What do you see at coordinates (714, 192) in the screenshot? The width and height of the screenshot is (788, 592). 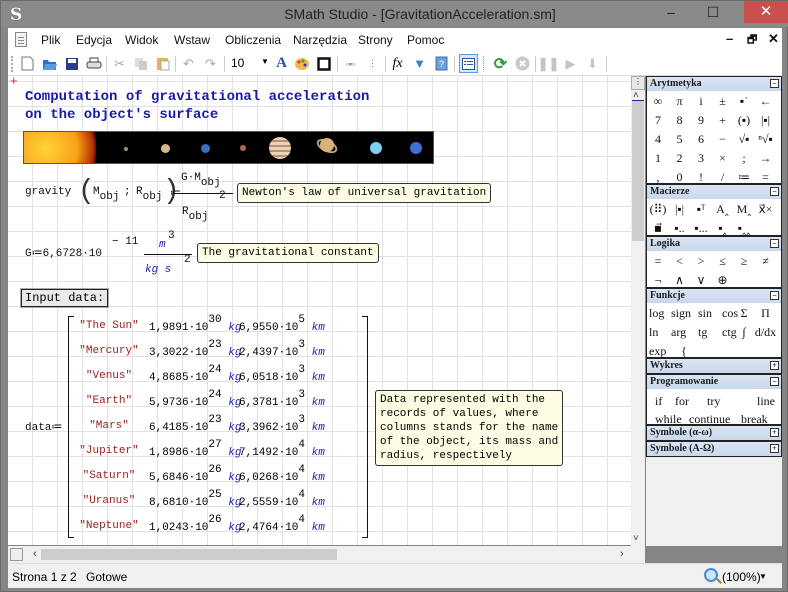 I see `panel-section-header: Macierze −` at bounding box center [714, 192].